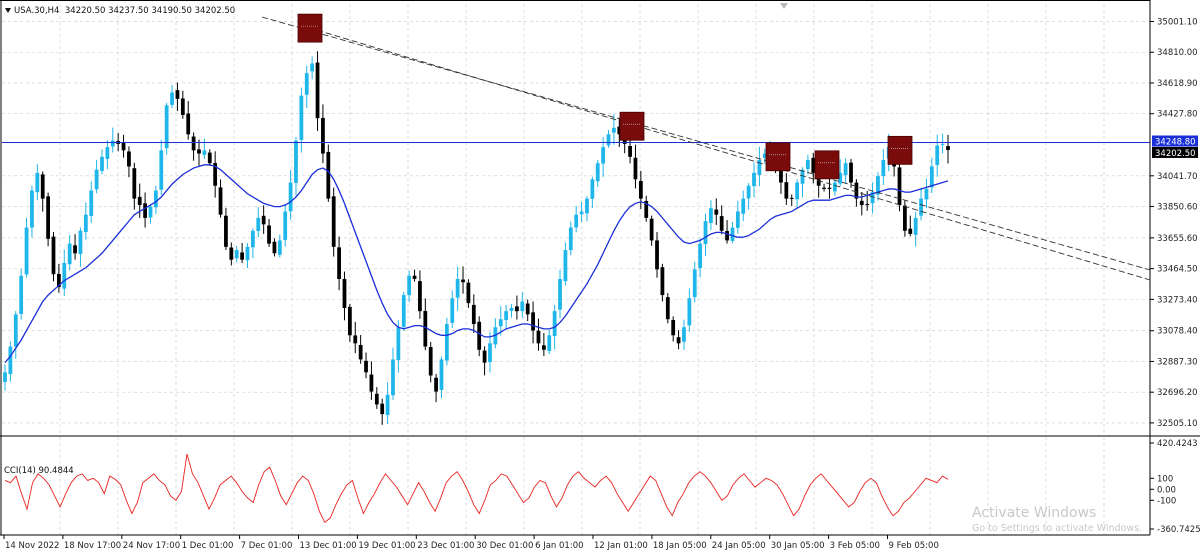 The height and width of the screenshot is (550, 1200). Describe the element at coordinates (559, 545) in the screenshot. I see `time-tick-label: 6 Jan 01:00` at that location.